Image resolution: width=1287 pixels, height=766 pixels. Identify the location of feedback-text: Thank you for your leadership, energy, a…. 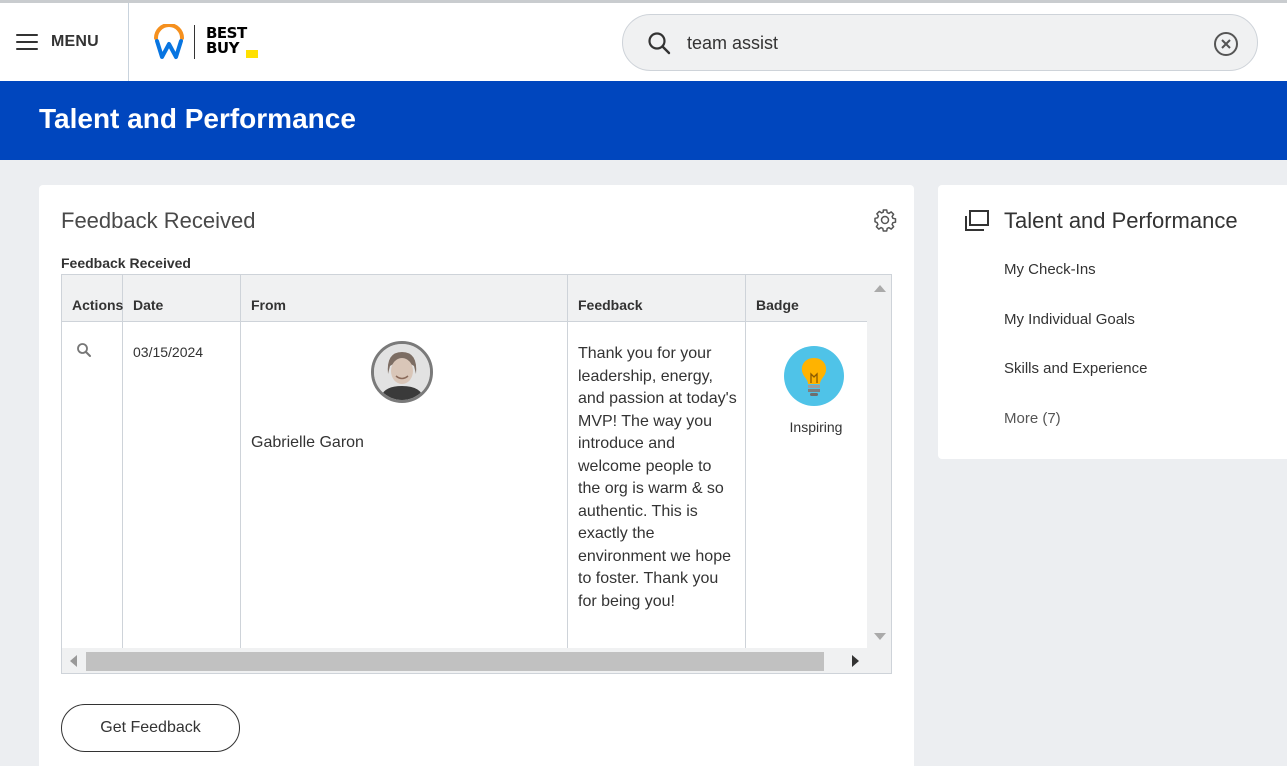
(657, 477).